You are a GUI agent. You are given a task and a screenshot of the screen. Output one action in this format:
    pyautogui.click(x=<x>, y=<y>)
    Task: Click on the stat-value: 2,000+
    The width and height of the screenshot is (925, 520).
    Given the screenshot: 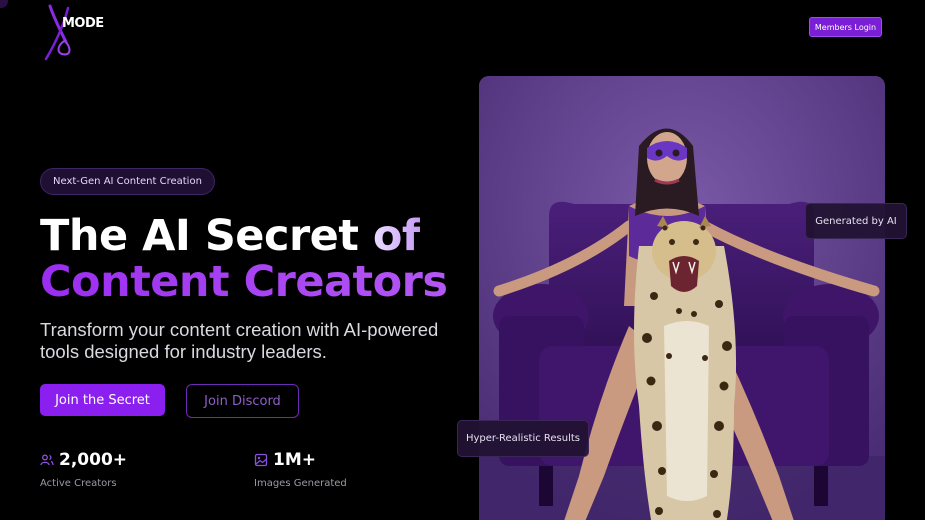 What is the action you would take?
    pyautogui.click(x=93, y=460)
    